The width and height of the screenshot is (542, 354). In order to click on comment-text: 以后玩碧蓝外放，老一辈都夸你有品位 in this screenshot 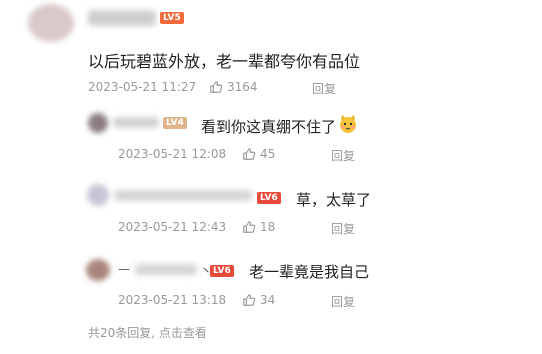, I will do `click(224, 61)`.